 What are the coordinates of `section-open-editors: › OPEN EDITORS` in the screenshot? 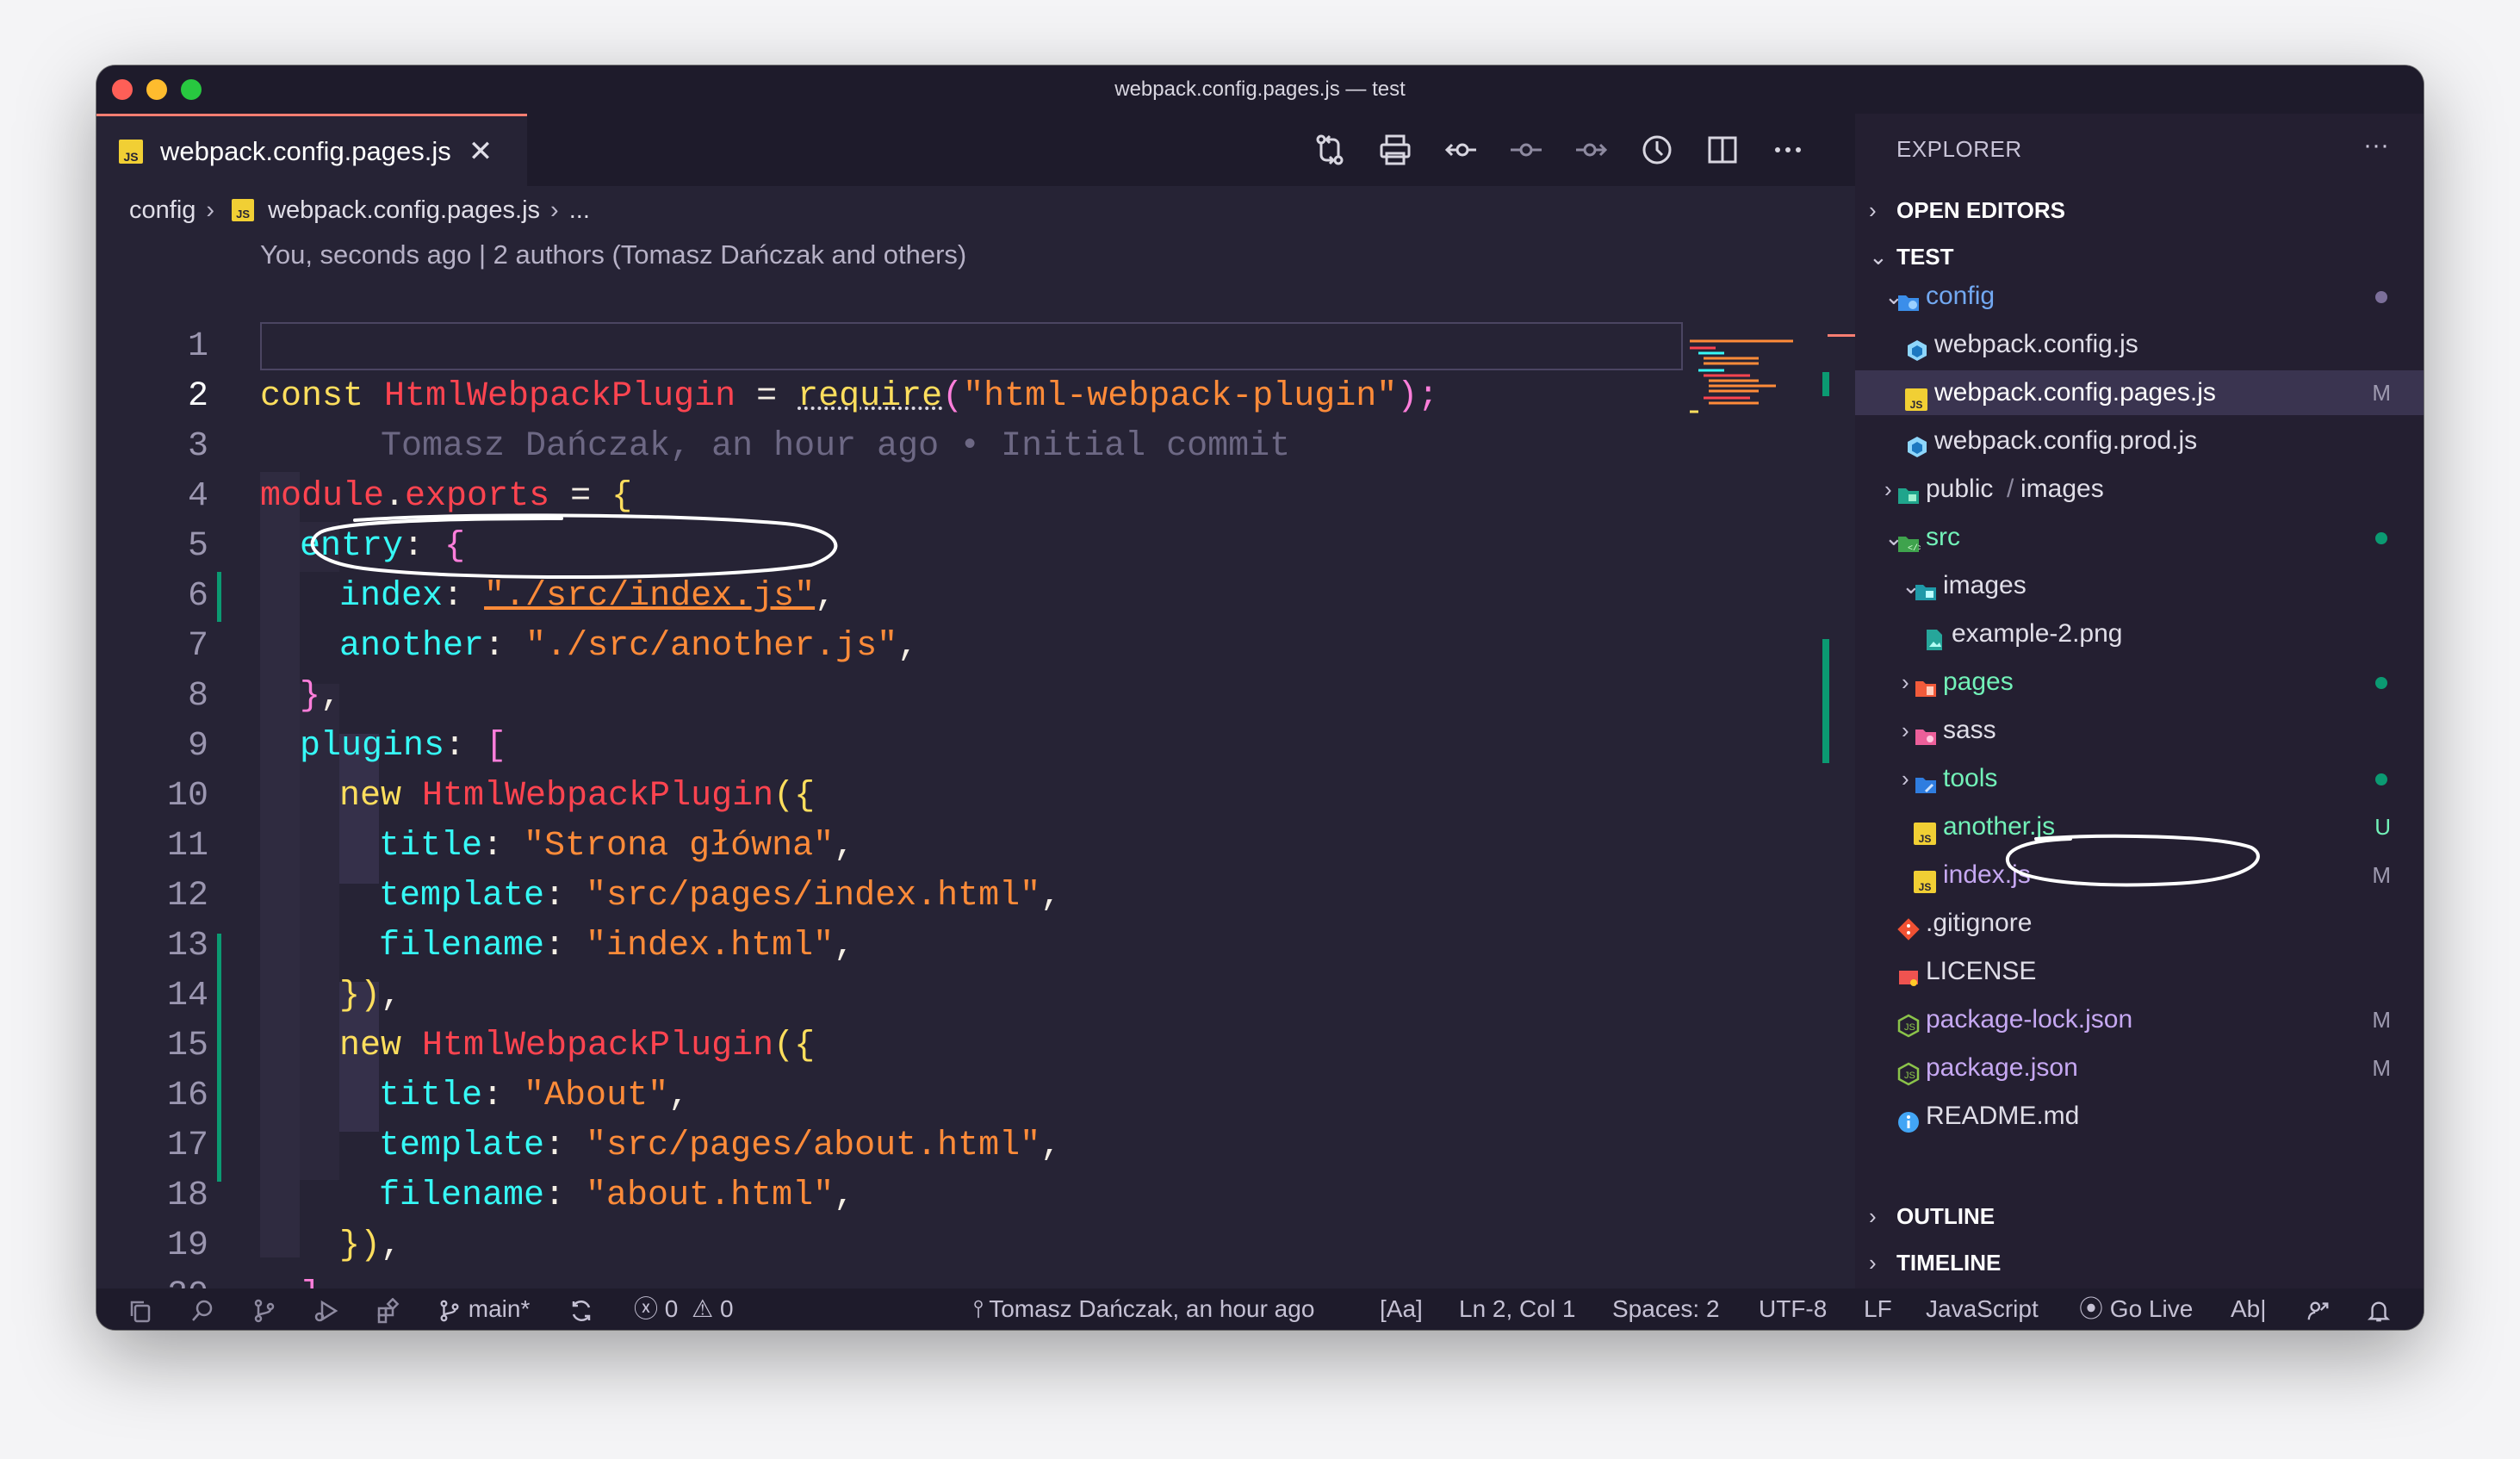 It's located at (1967, 210).